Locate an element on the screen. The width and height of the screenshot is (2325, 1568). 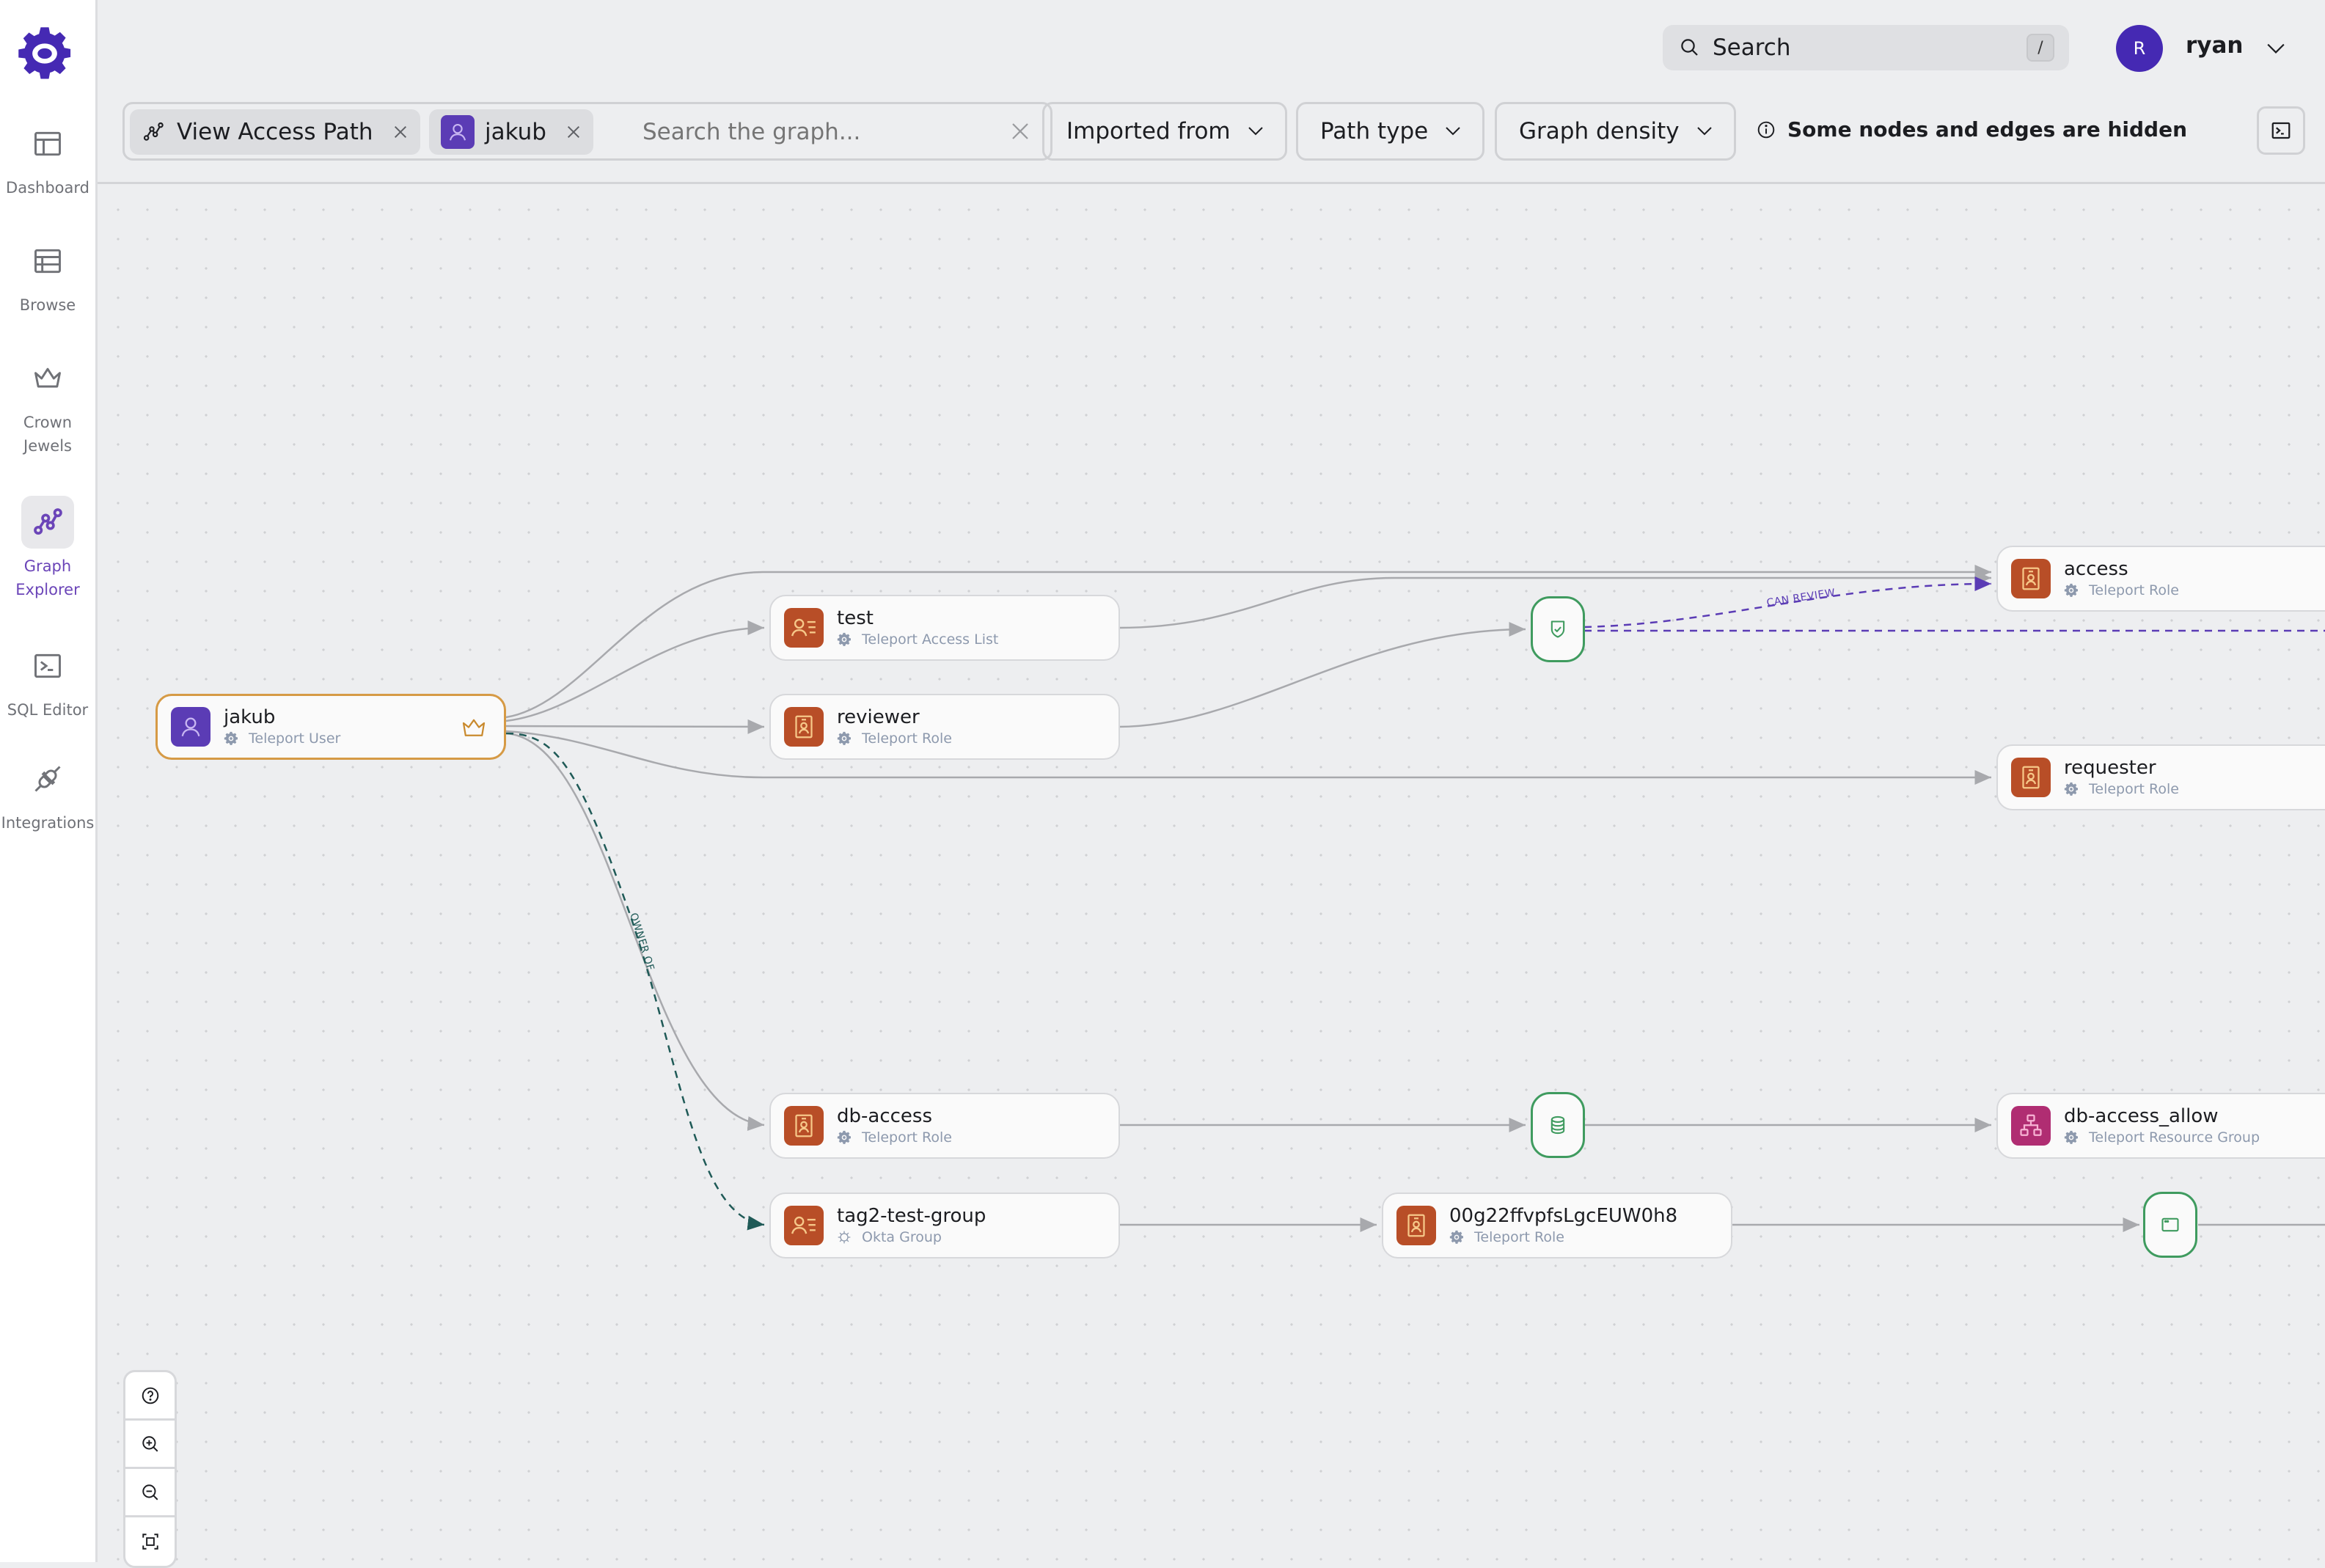
graph-node-reviewer: reviewer Teleport Role is located at coordinates (944, 727).